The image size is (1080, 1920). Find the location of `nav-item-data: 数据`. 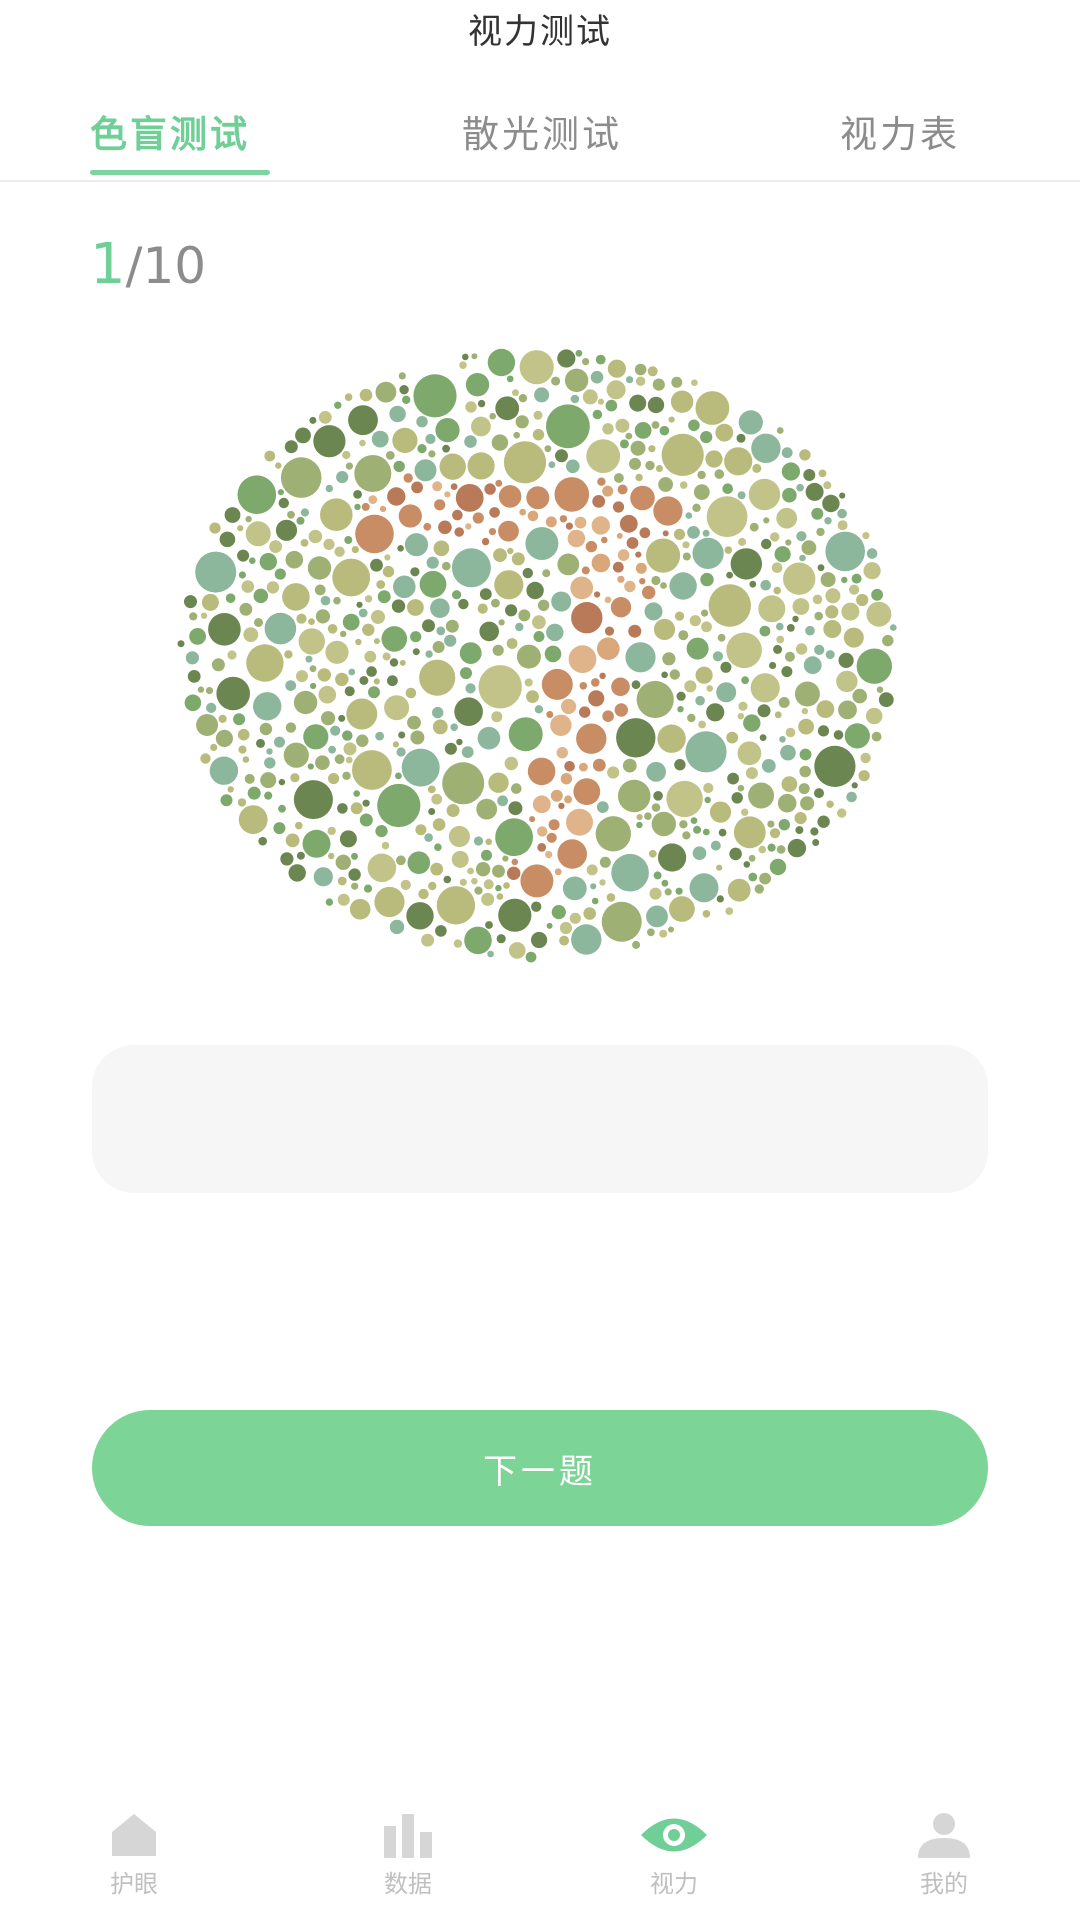

nav-item-data: 数据 is located at coordinates (408, 1854).